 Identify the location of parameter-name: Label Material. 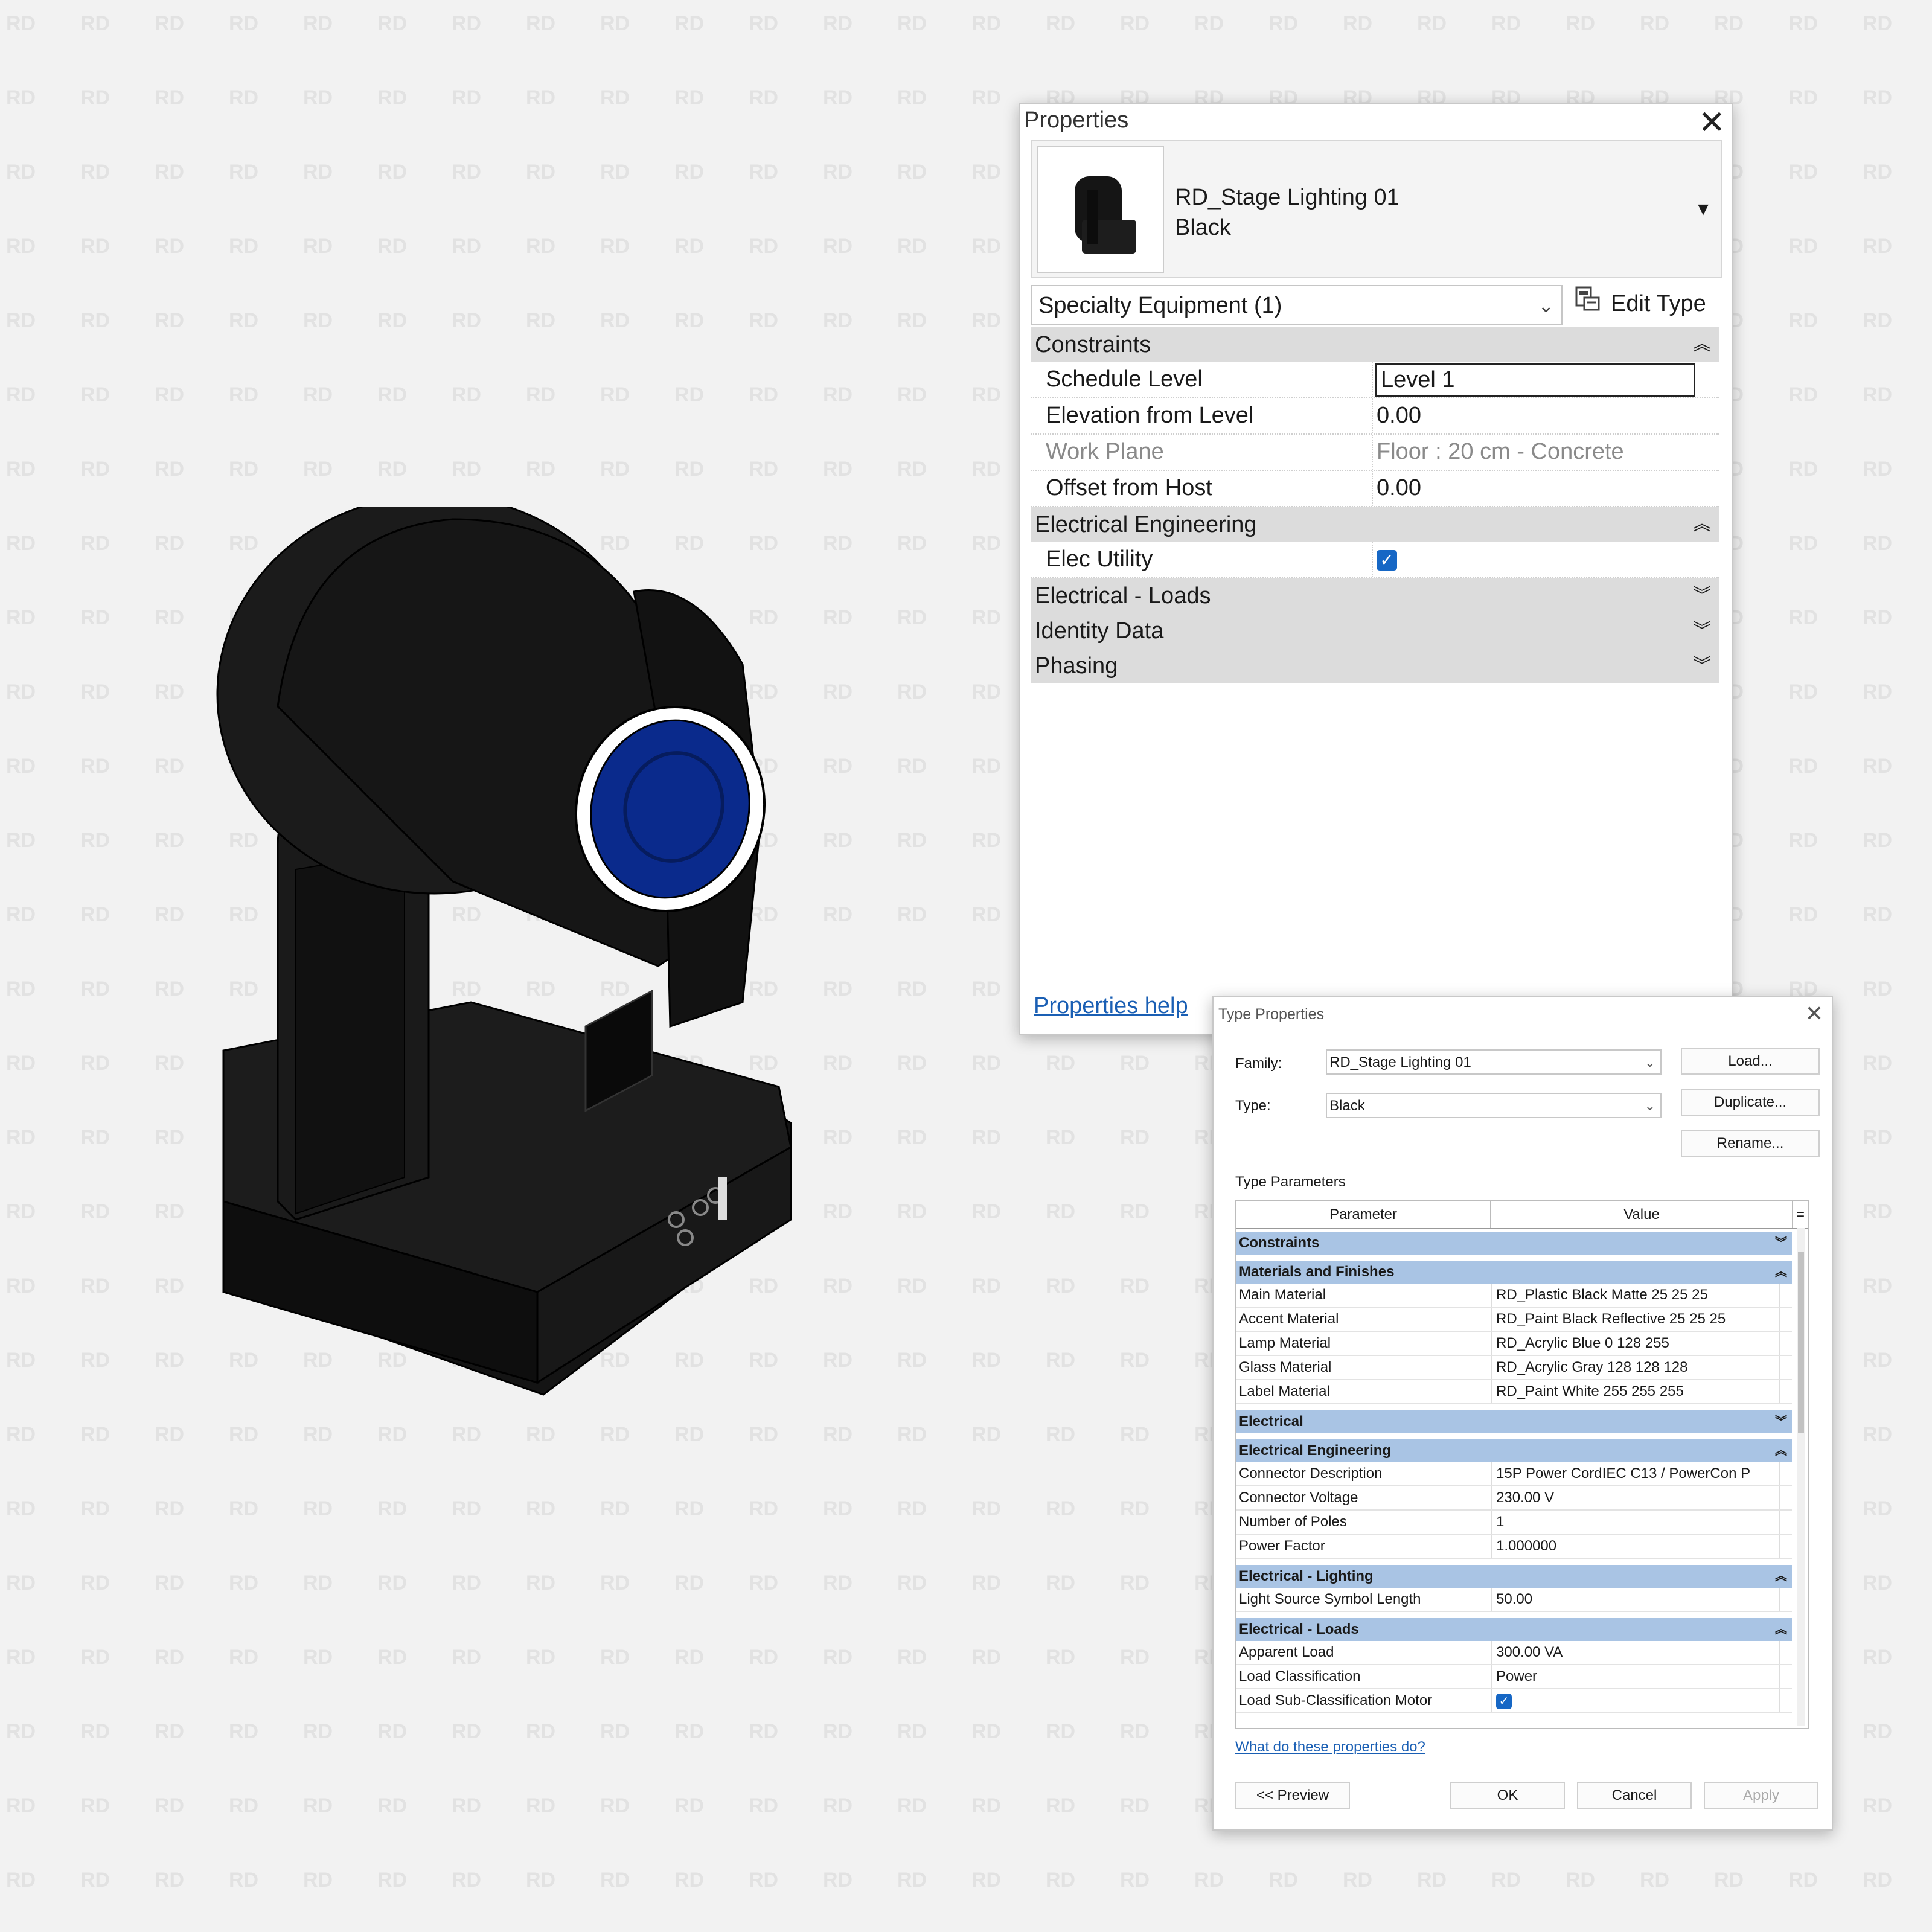
(1364, 1392).